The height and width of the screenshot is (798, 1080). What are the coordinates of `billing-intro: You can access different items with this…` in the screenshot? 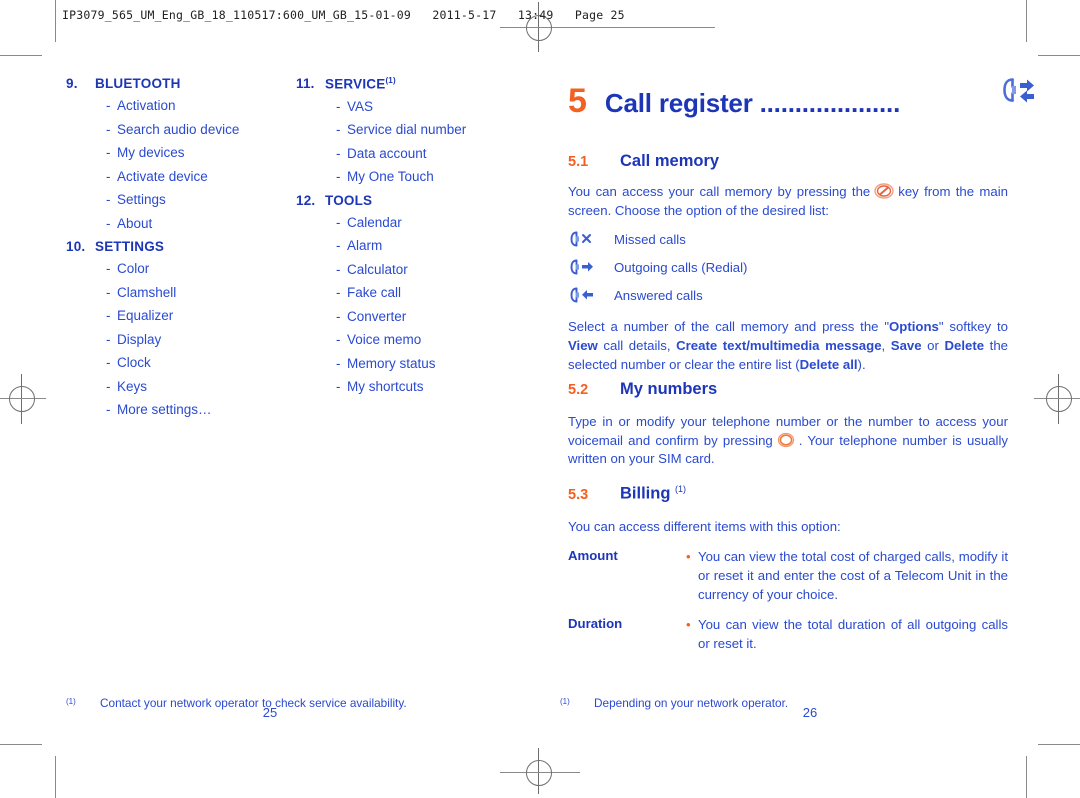 It's located at (704, 526).